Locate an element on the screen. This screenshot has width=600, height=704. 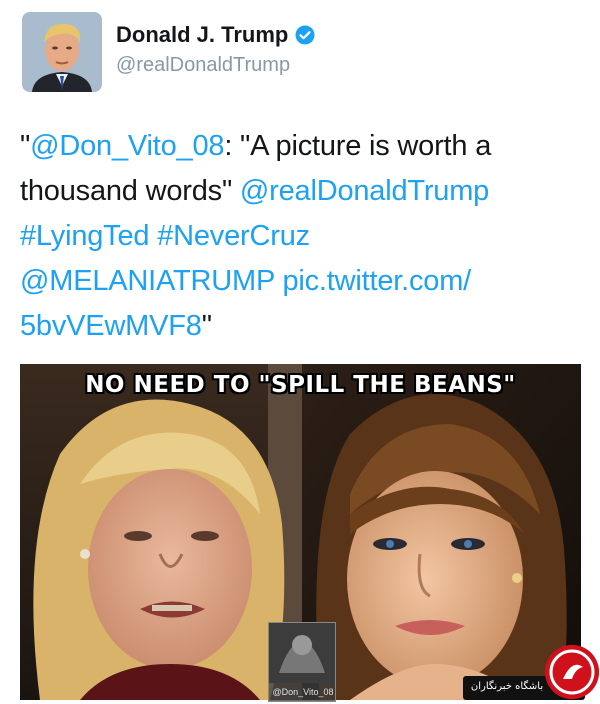
tweet-text-line: "@Don_Vito_08: "A picture is worth a is located at coordinates (300, 146).